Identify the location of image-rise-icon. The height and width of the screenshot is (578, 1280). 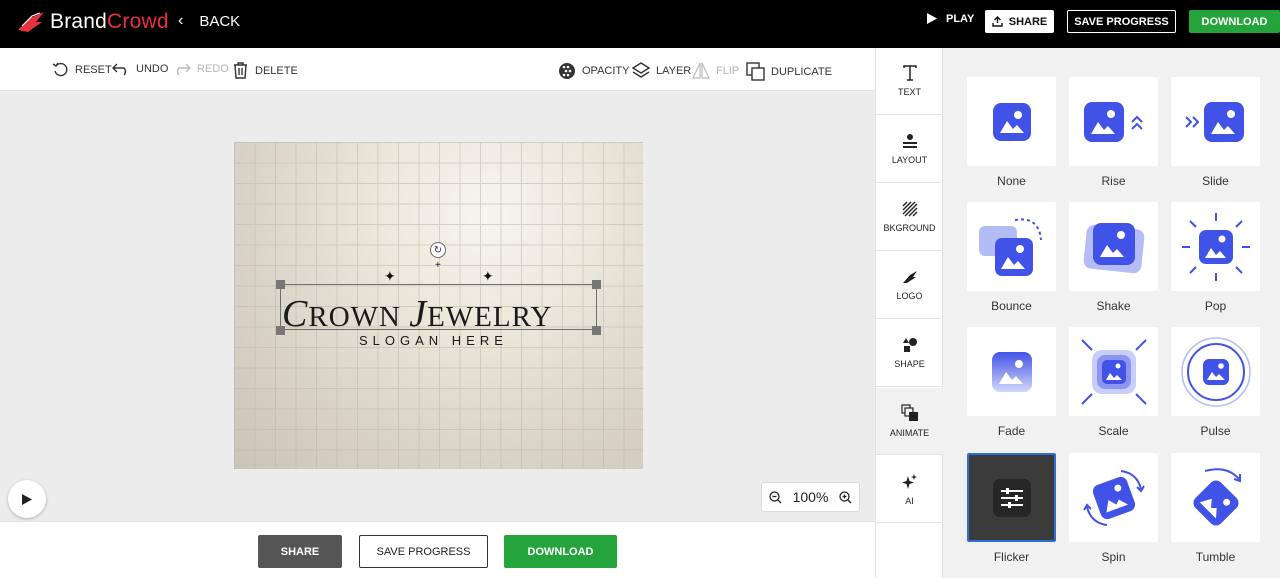
(1113, 121).